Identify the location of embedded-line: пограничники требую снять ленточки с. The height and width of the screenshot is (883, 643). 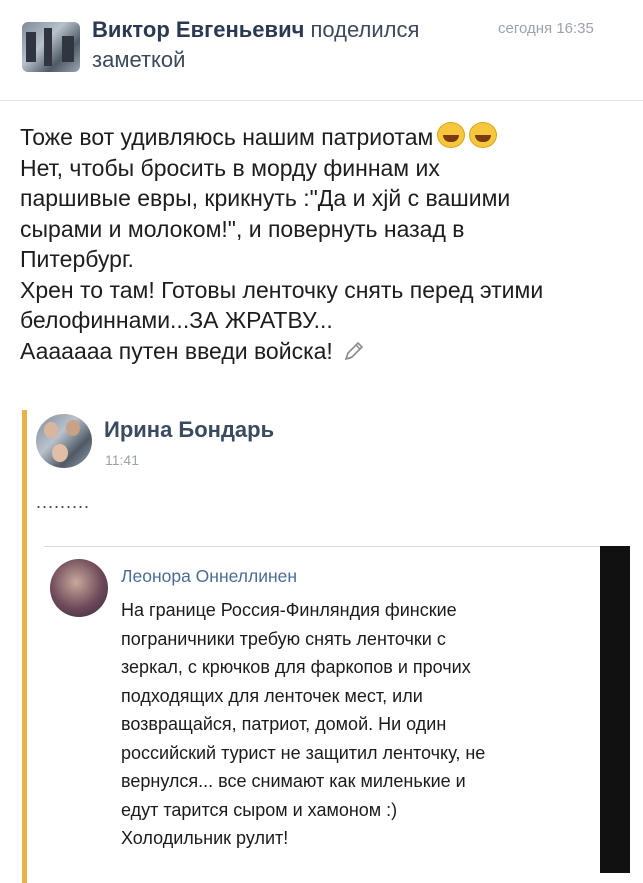
(283, 638).